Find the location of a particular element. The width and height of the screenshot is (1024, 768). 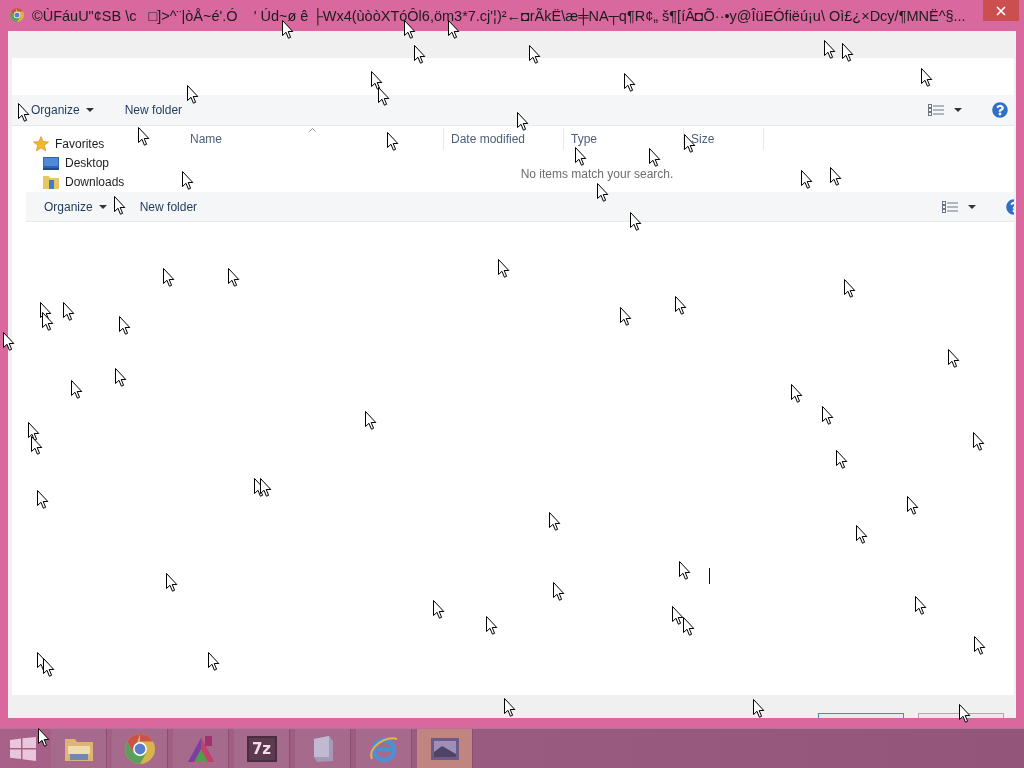

close-button is located at coordinates (1001, 10).